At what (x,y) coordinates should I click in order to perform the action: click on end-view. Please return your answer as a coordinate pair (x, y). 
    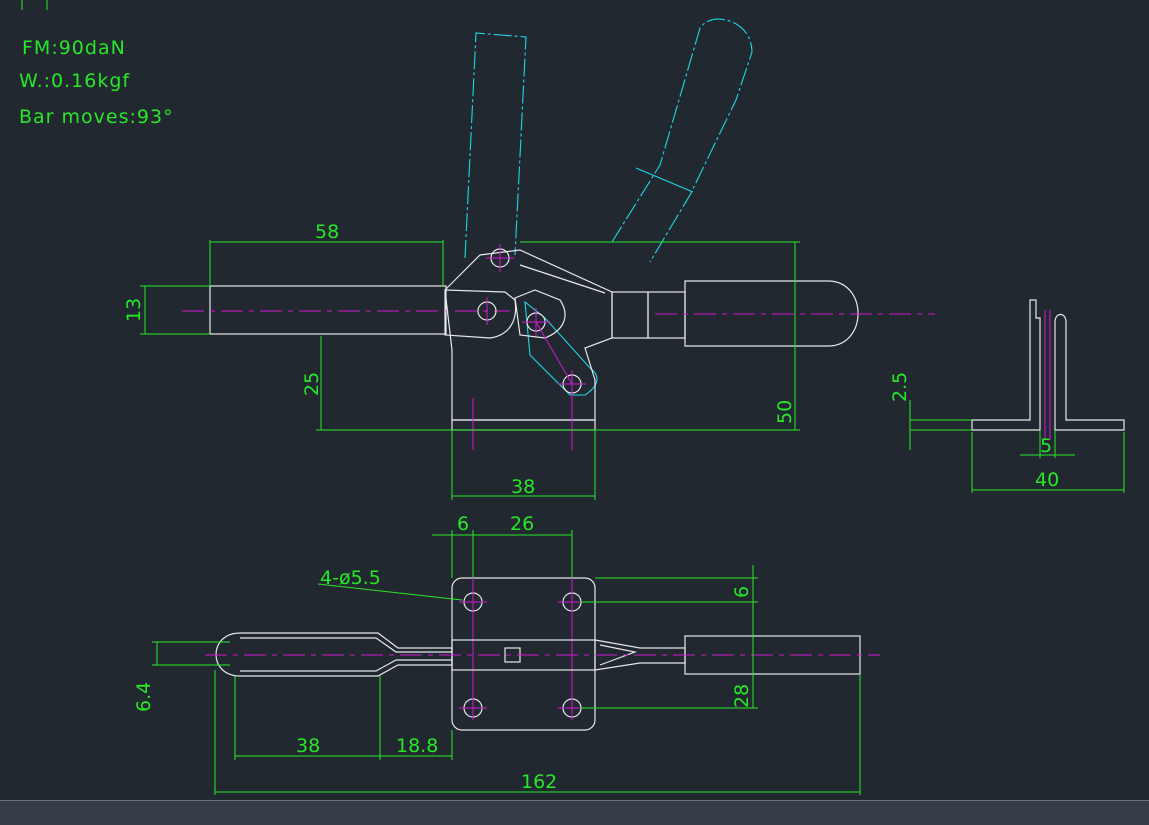
    Looking at the image, I should click on (1017, 396).